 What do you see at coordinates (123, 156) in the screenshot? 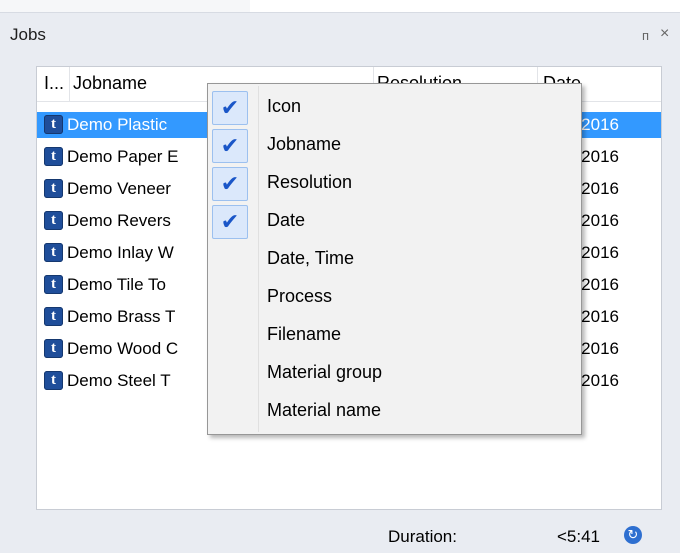
I see `row-jobname: Demo Paper E` at bounding box center [123, 156].